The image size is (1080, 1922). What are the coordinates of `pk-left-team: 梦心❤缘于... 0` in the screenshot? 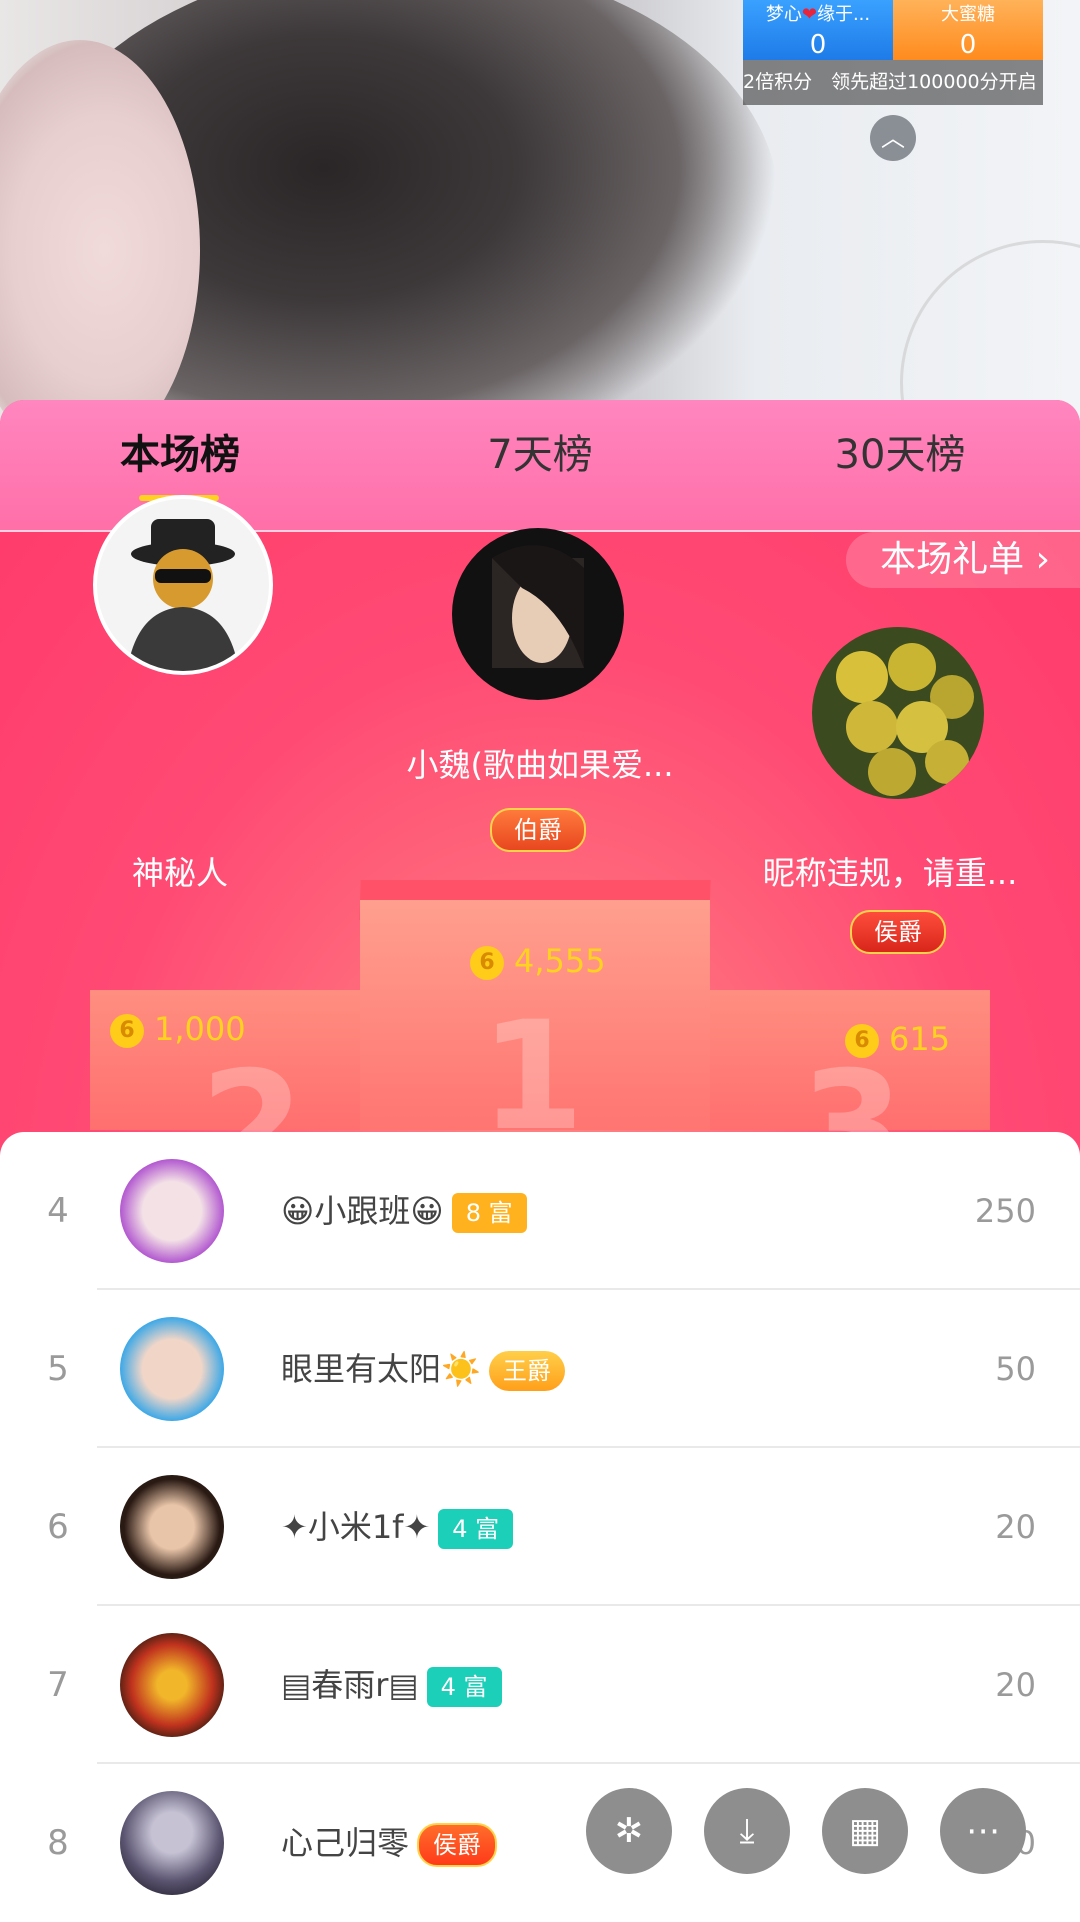 It's located at (818, 30).